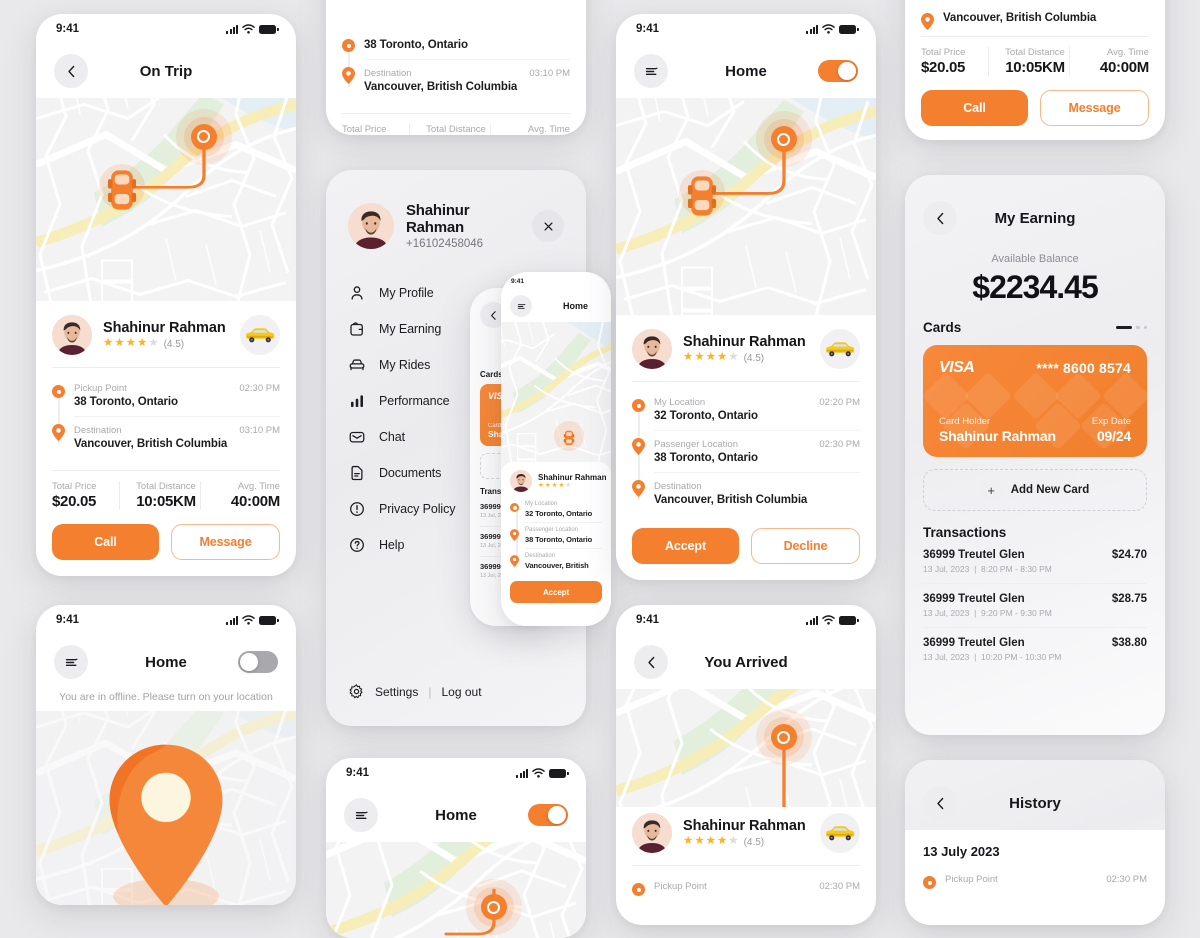 The height and width of the screenshot is (938, 1200). What do you see at coordinates (961, 851) in the screenshot?
I see `history-date: 13 July 2023` at bounding box center [961, 851].